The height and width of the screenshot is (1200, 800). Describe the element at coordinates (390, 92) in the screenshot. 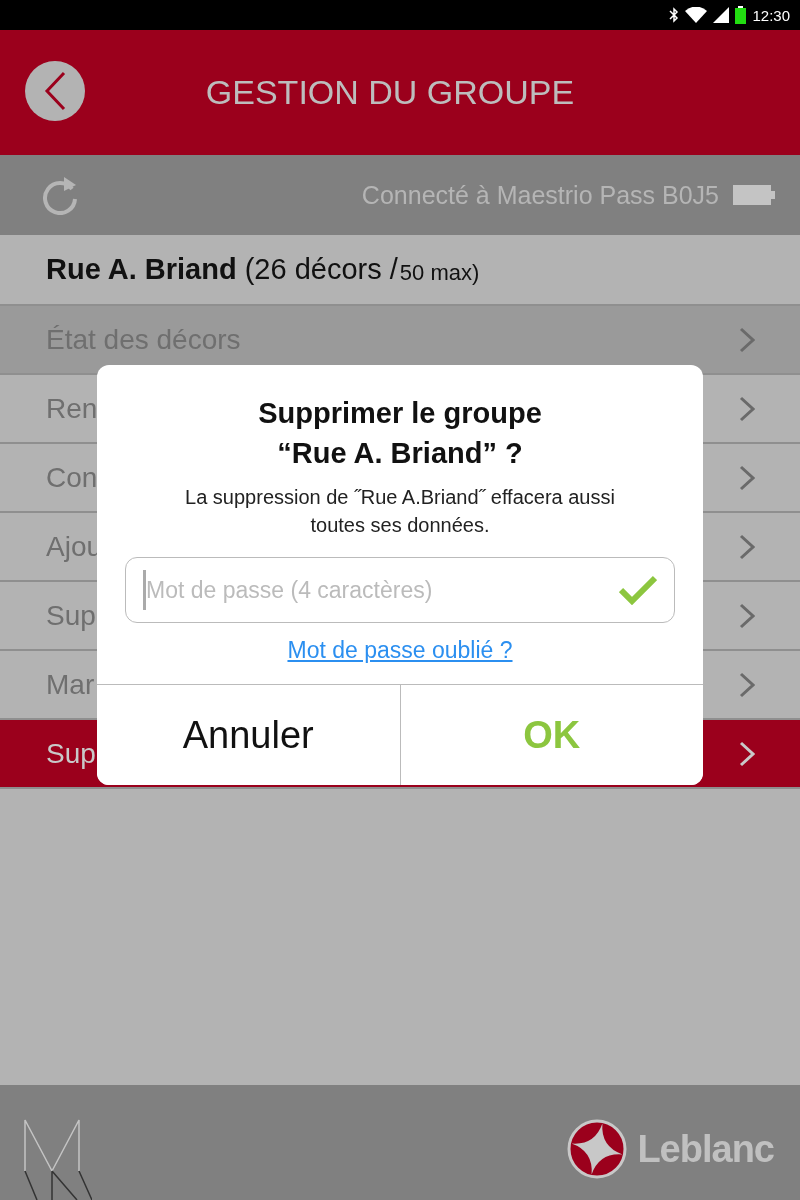

I see `screen-title: GESTION DU GROUPE` at that location.